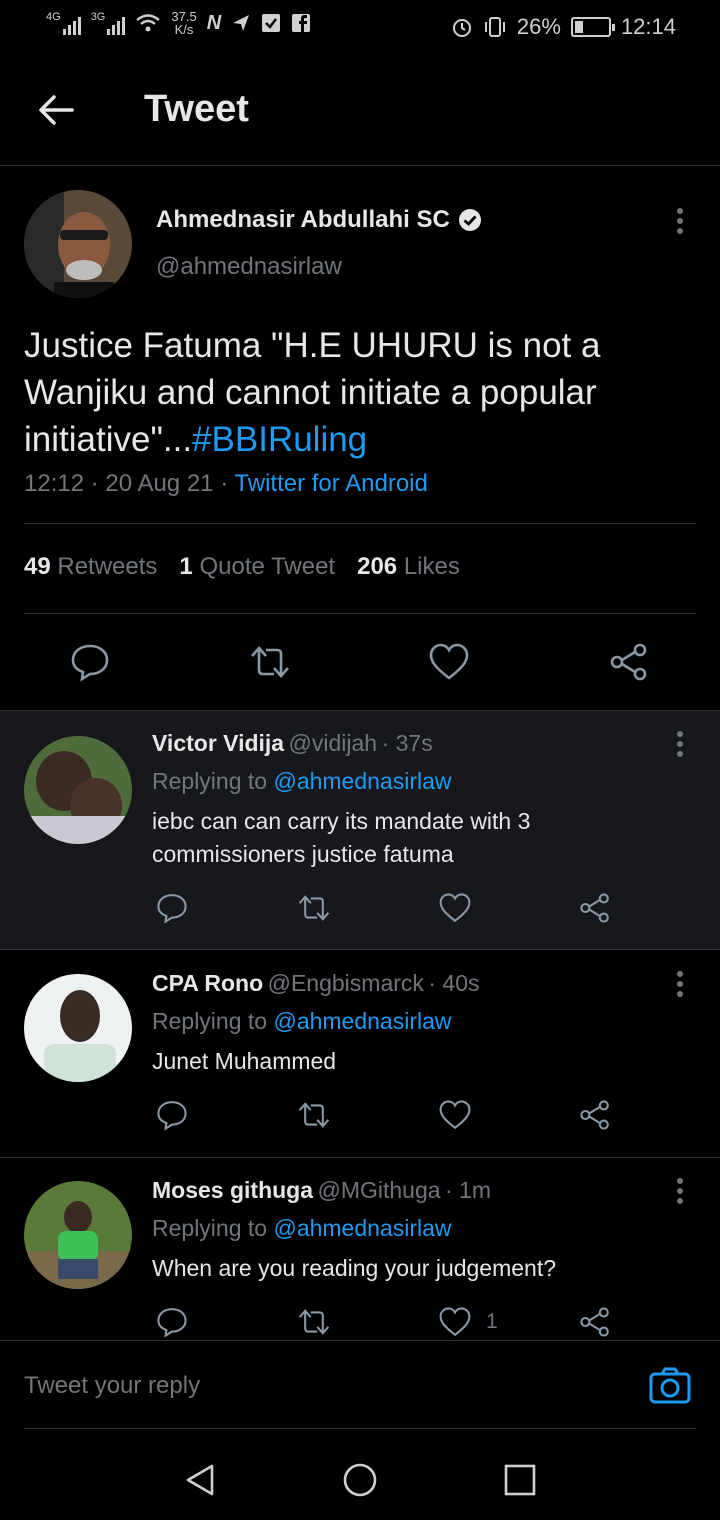  I want to click on reply-author-name: CPA Rono, so click(207, 983).